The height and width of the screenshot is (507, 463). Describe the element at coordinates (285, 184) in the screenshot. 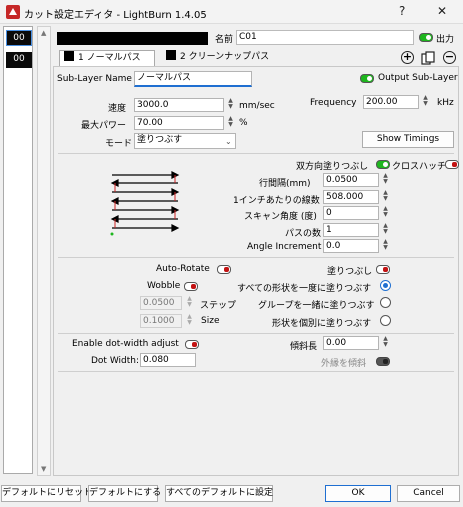

I see `line-interval-label: 行間隔(mm)` at that location.